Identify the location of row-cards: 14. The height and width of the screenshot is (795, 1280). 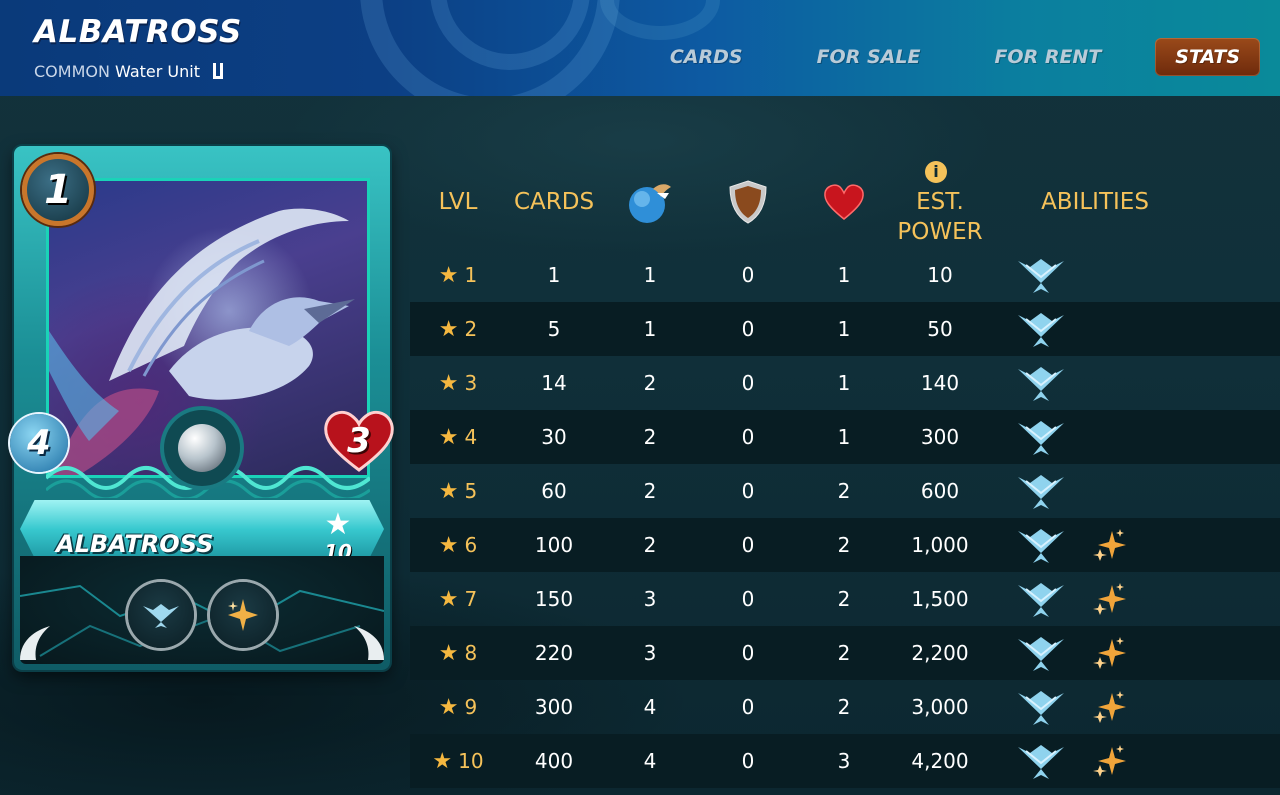
(554, 383).